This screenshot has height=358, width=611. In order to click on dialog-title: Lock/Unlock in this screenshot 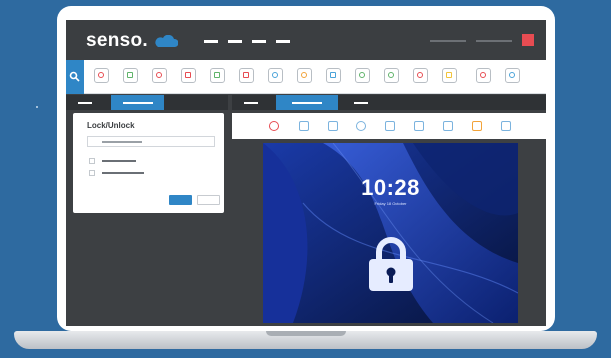, I will do `click(111, 125)`.